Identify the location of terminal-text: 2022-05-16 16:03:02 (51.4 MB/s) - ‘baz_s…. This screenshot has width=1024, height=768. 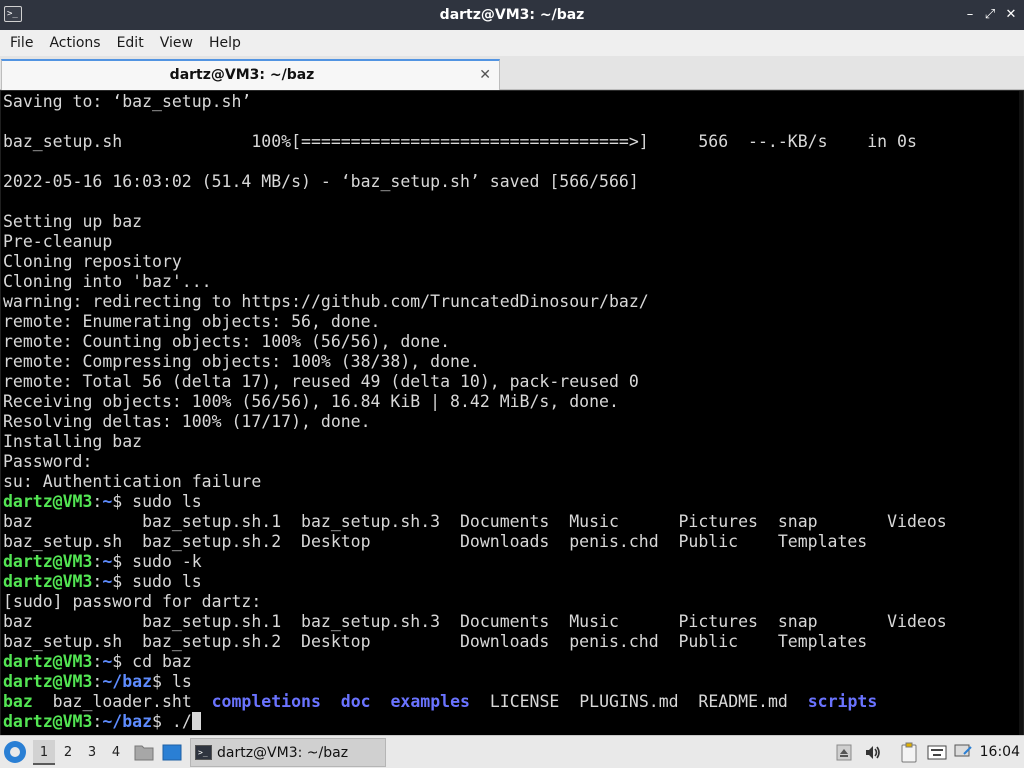
(321, 181).